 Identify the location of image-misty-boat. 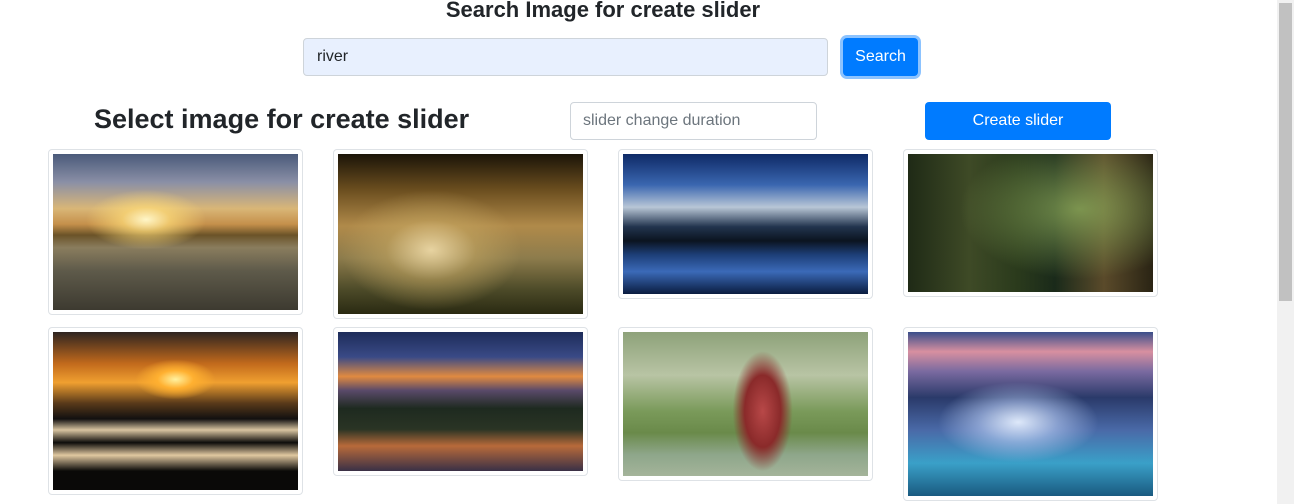
(460, 234).